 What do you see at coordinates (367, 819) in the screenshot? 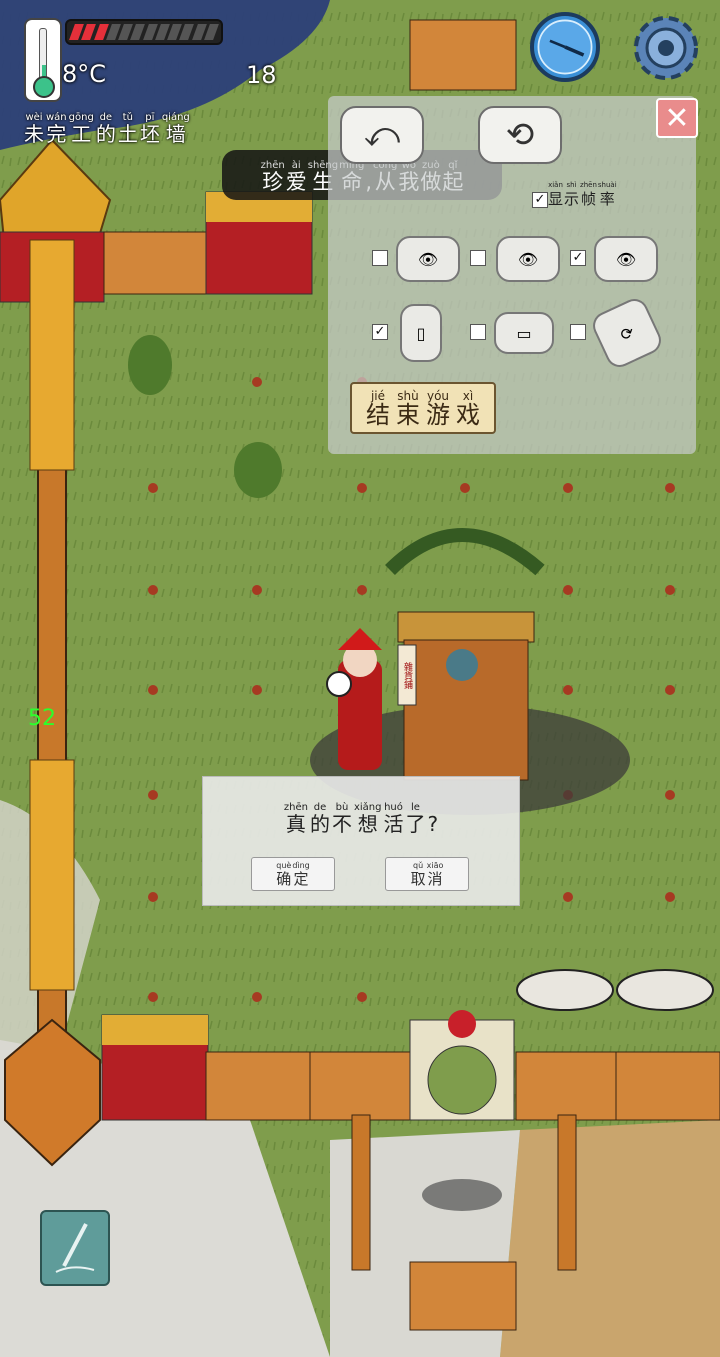
I see `ruby-char: xiǎng 想` at bounding box center [367, 819].